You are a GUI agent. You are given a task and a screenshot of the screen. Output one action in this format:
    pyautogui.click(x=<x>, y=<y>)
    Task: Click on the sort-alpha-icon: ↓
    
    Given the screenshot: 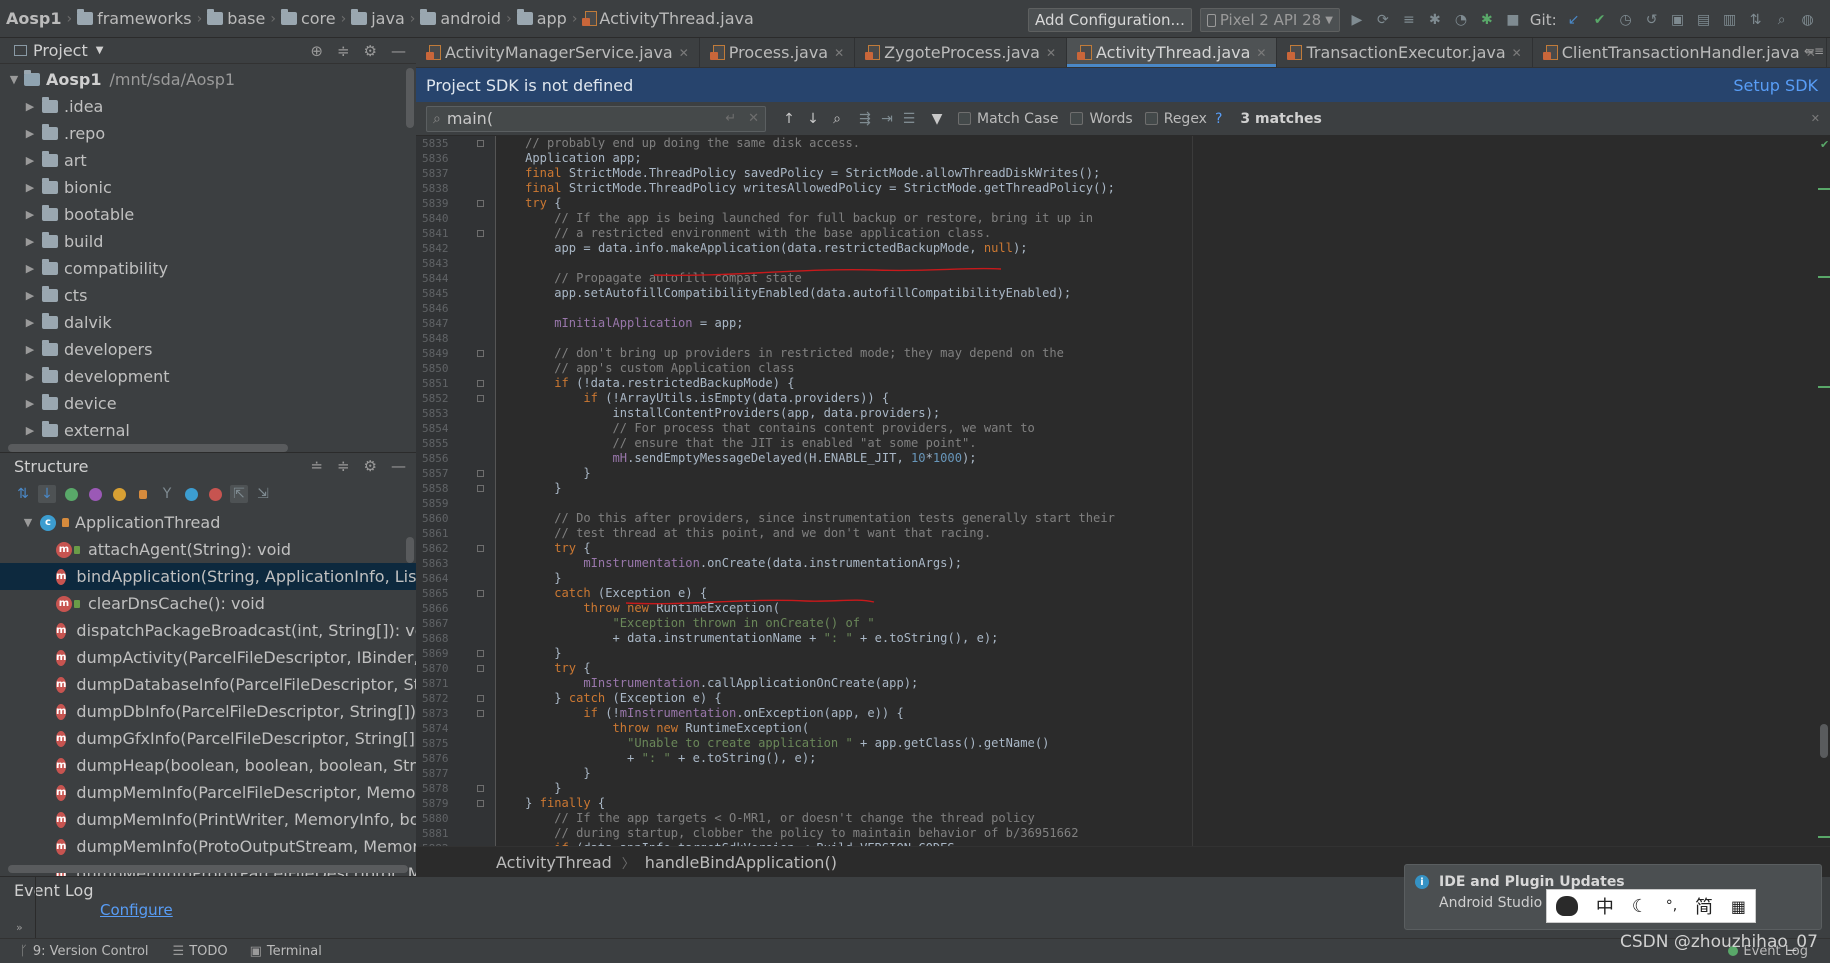 What is the action you would take?
    pyautogui.click(x=47, y=494)
    